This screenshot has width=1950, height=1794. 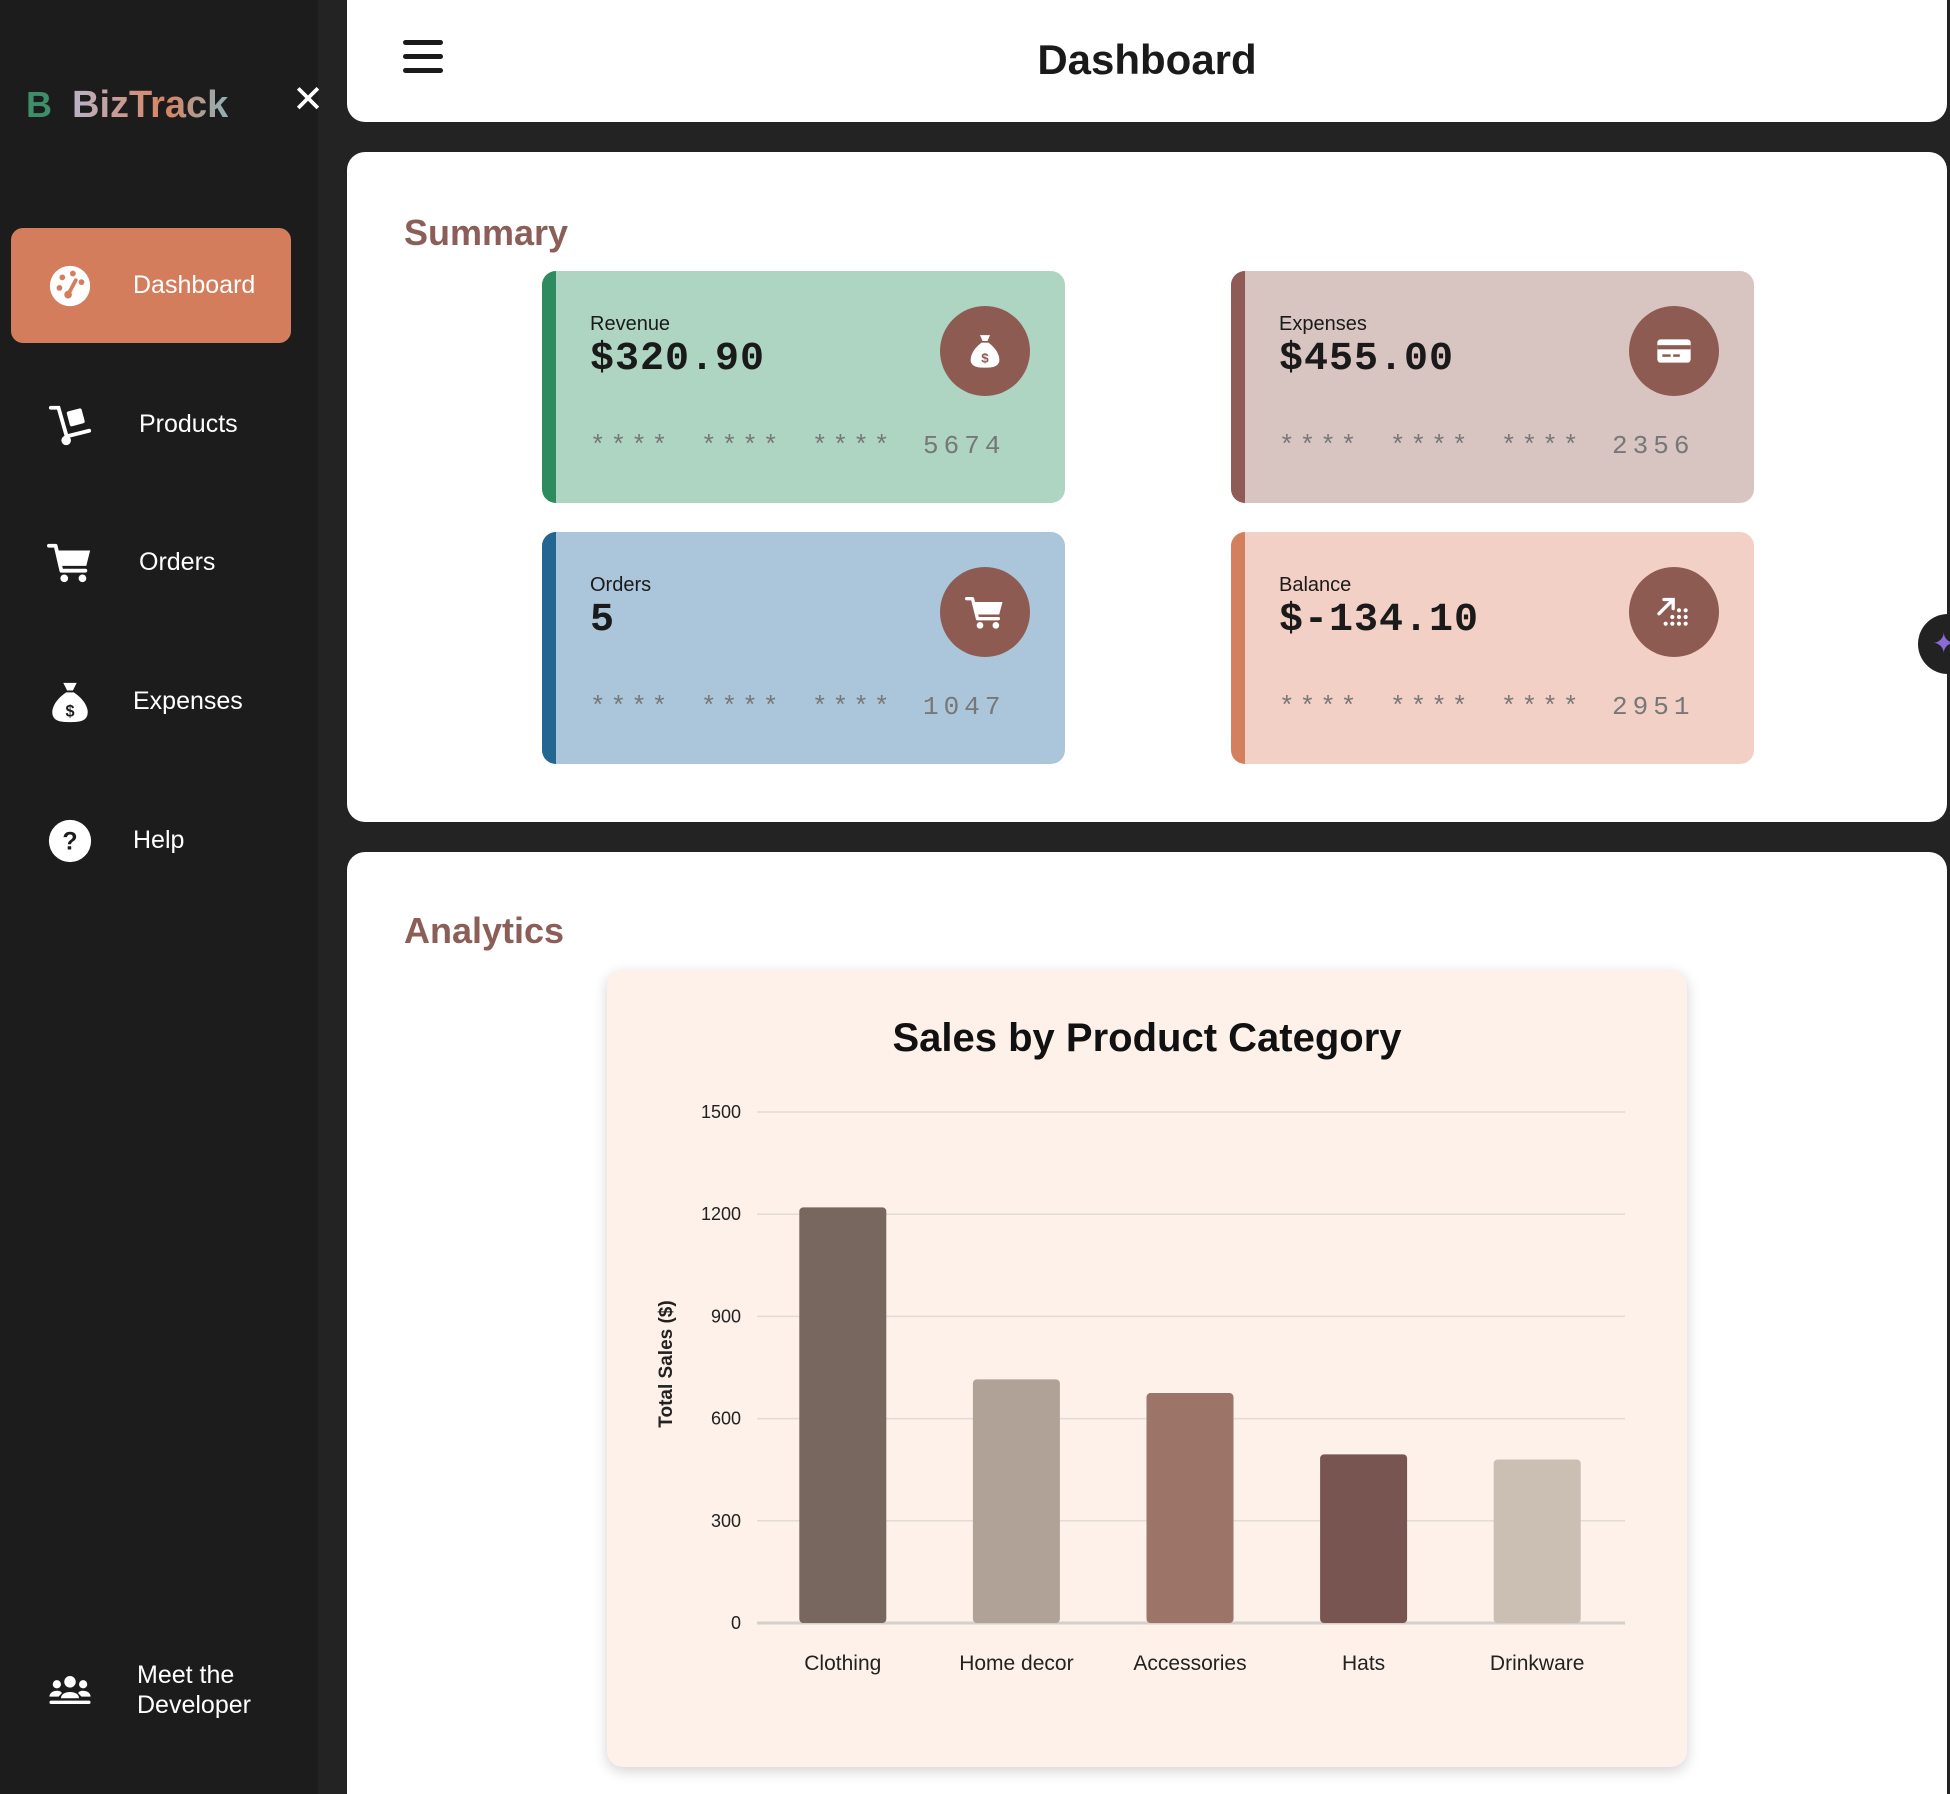 What do you see at coordinates (803, 387) in the screenshot?
I see `revenue-card: Revenue $320.90 **** **** **** 5674 $` at bounding box center [803, 387].